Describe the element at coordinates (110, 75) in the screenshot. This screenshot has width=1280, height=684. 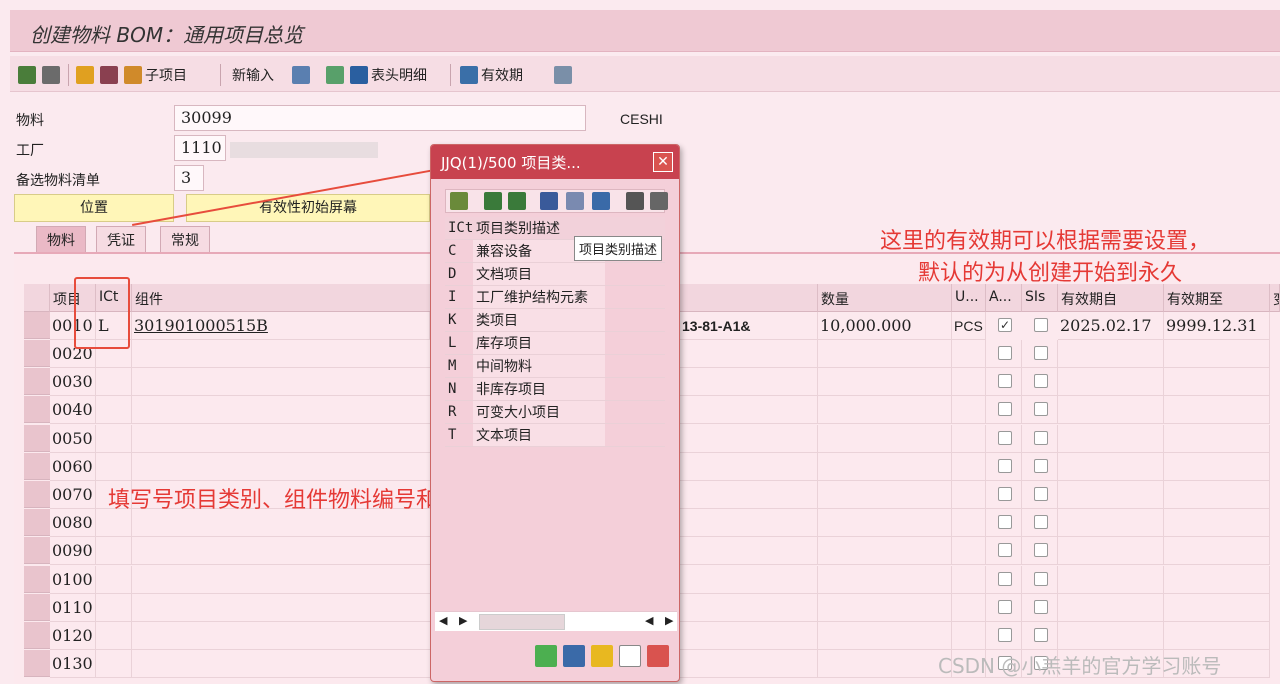
I see `print-icon` at that location.